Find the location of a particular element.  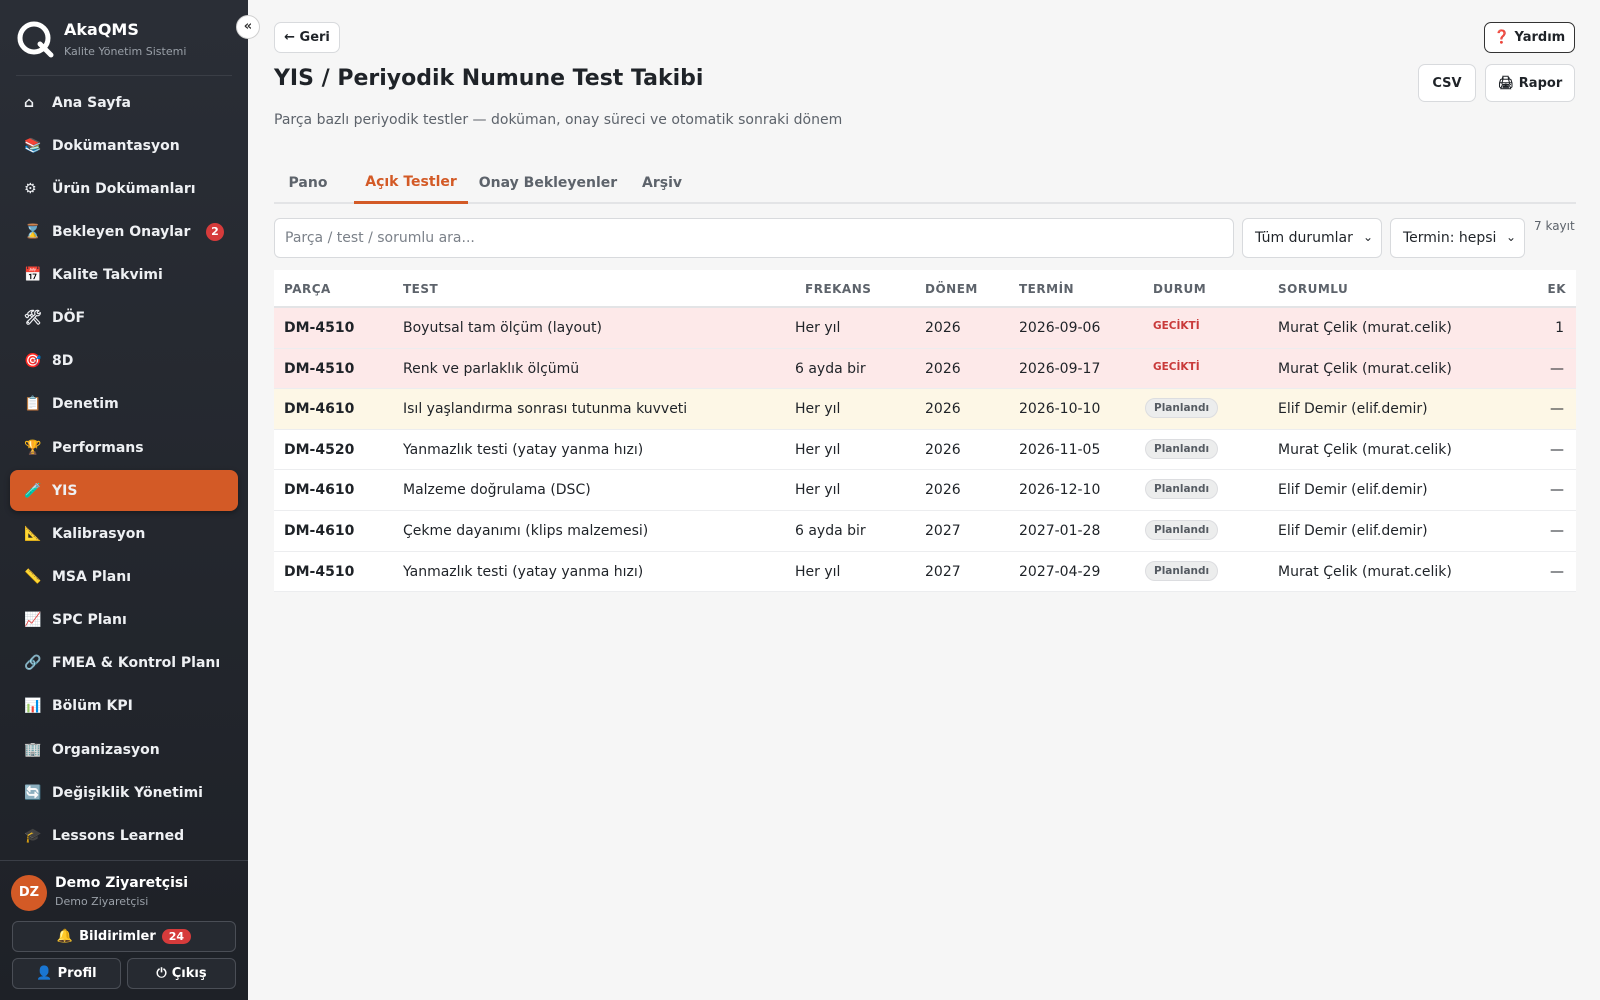

tab-onay-bekleyenler: Onay Bekleyenler is located at coordinates (548, 183).